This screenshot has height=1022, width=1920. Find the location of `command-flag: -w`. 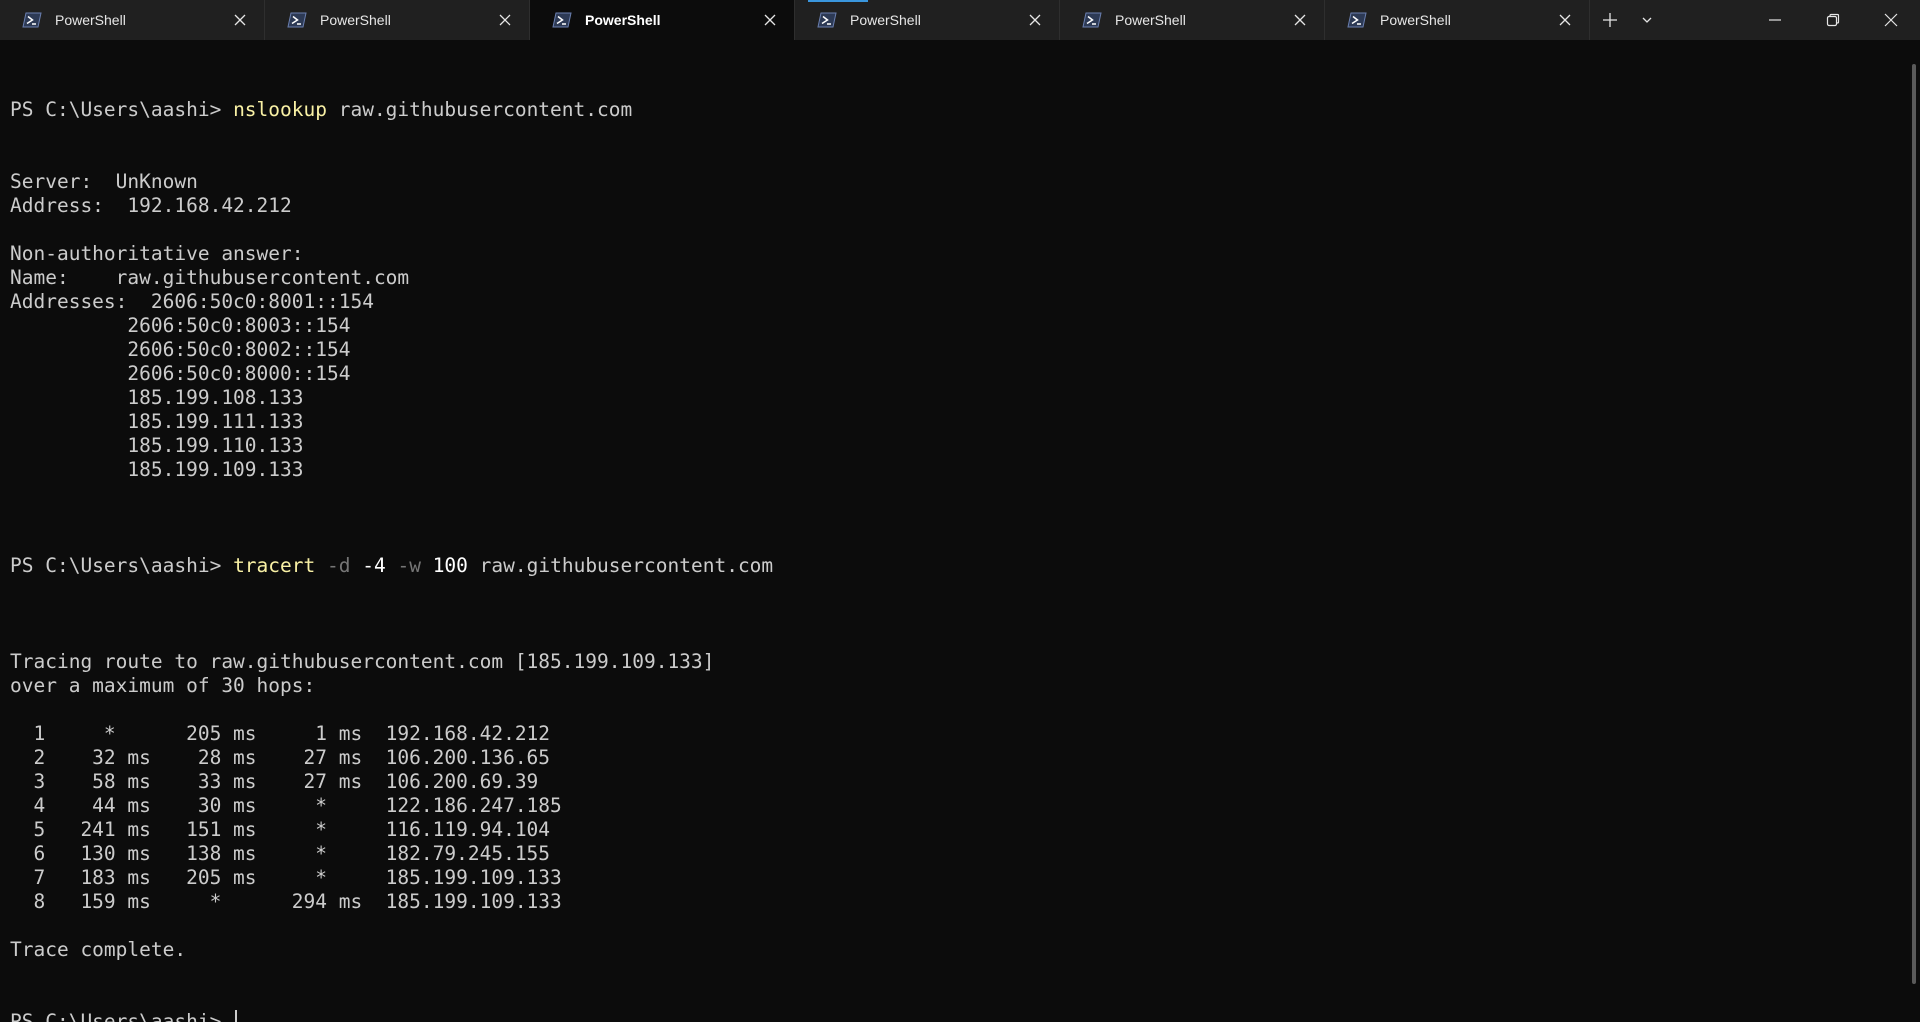

command-flag: -w is located at coordinates (403, 565).